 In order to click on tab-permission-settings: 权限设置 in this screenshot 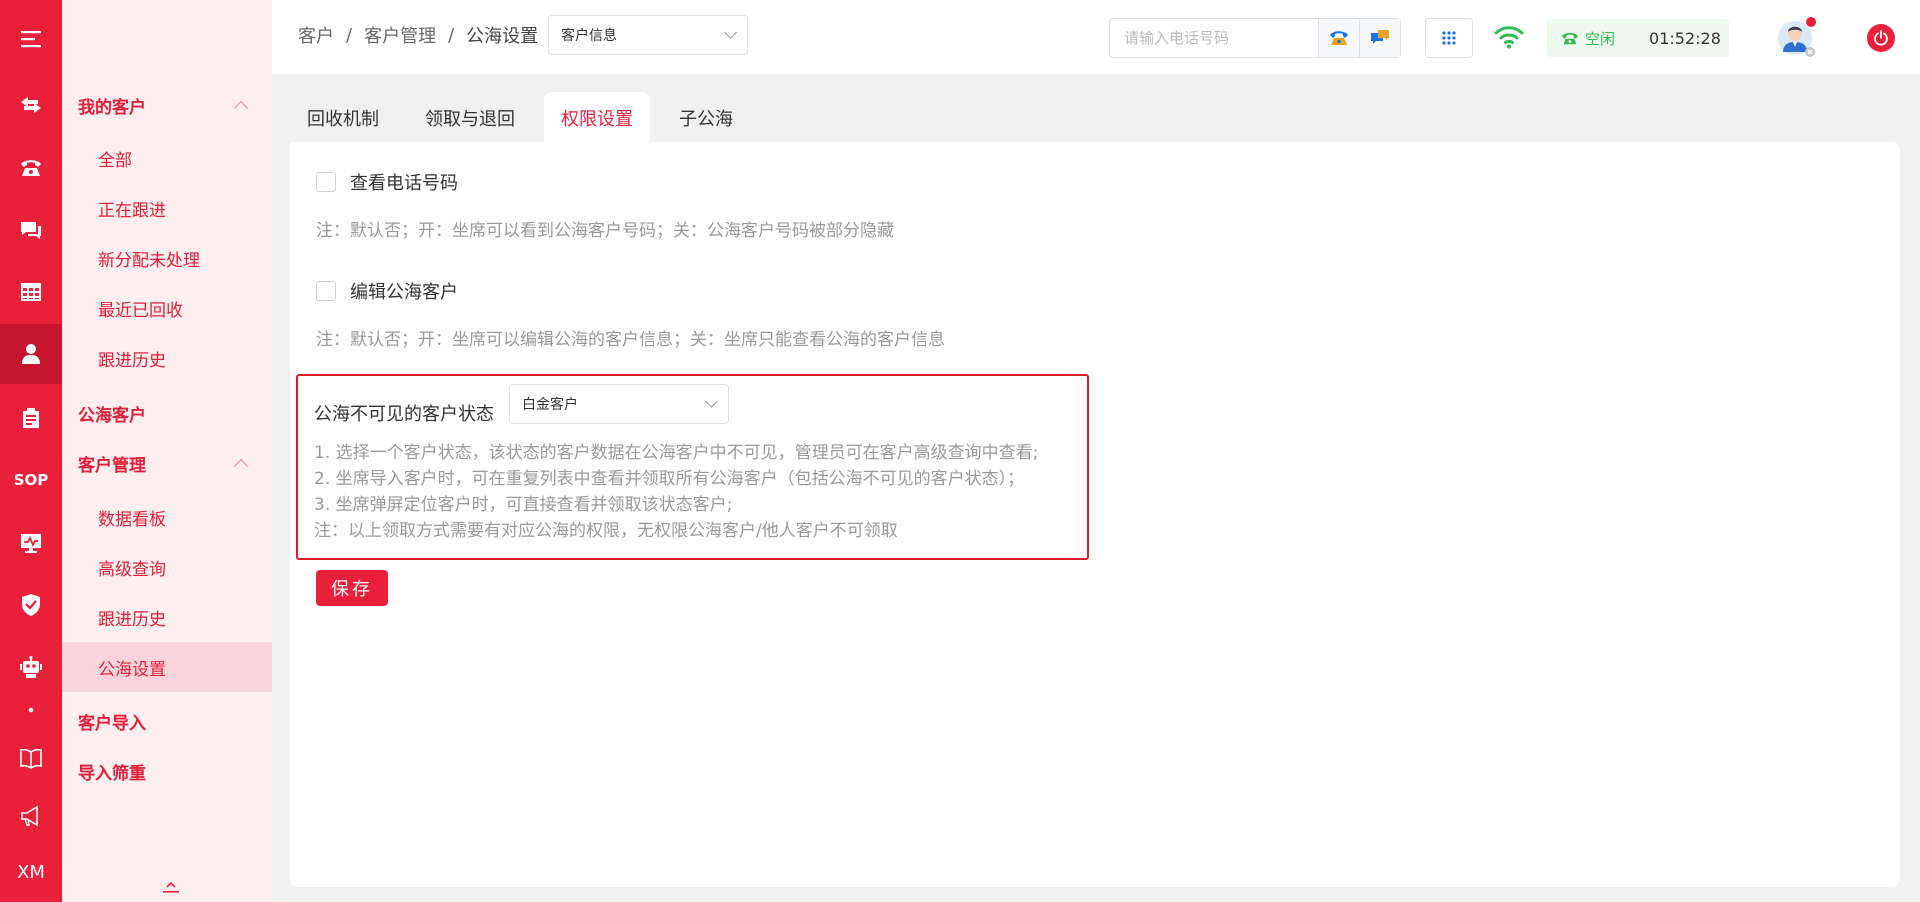, I will do `click(597, 118)`.